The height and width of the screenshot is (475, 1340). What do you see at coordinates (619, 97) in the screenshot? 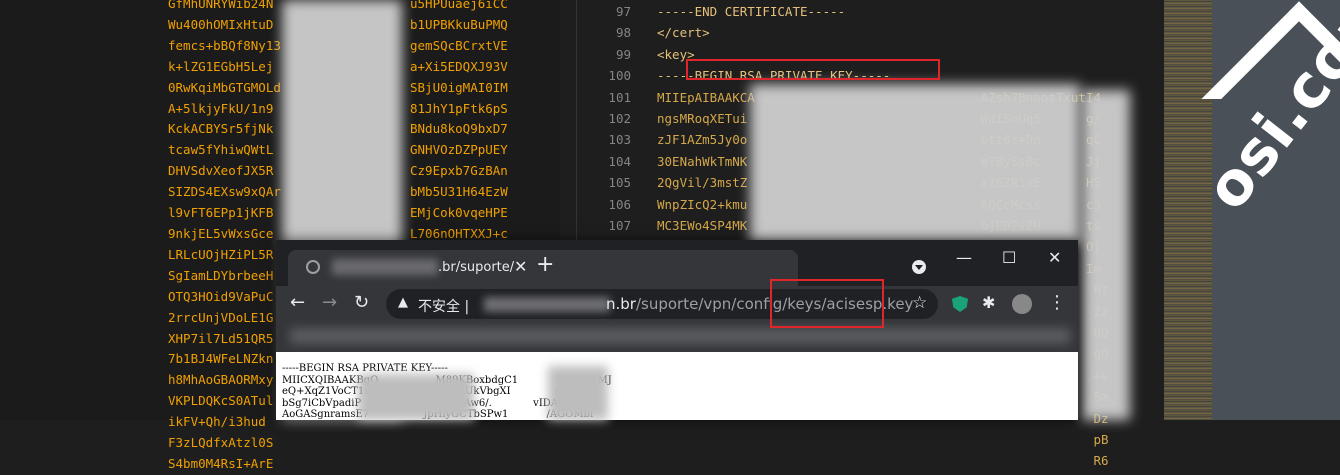
I see `line-number: 101` at bounding box center [619, 97].